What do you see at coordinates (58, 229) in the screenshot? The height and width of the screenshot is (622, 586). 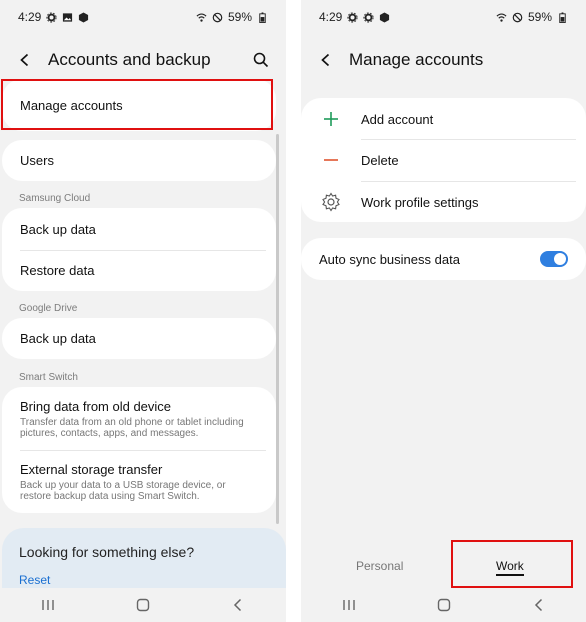 I see `samsung-backup-label: Back up data` at bounding box center [58, 229].